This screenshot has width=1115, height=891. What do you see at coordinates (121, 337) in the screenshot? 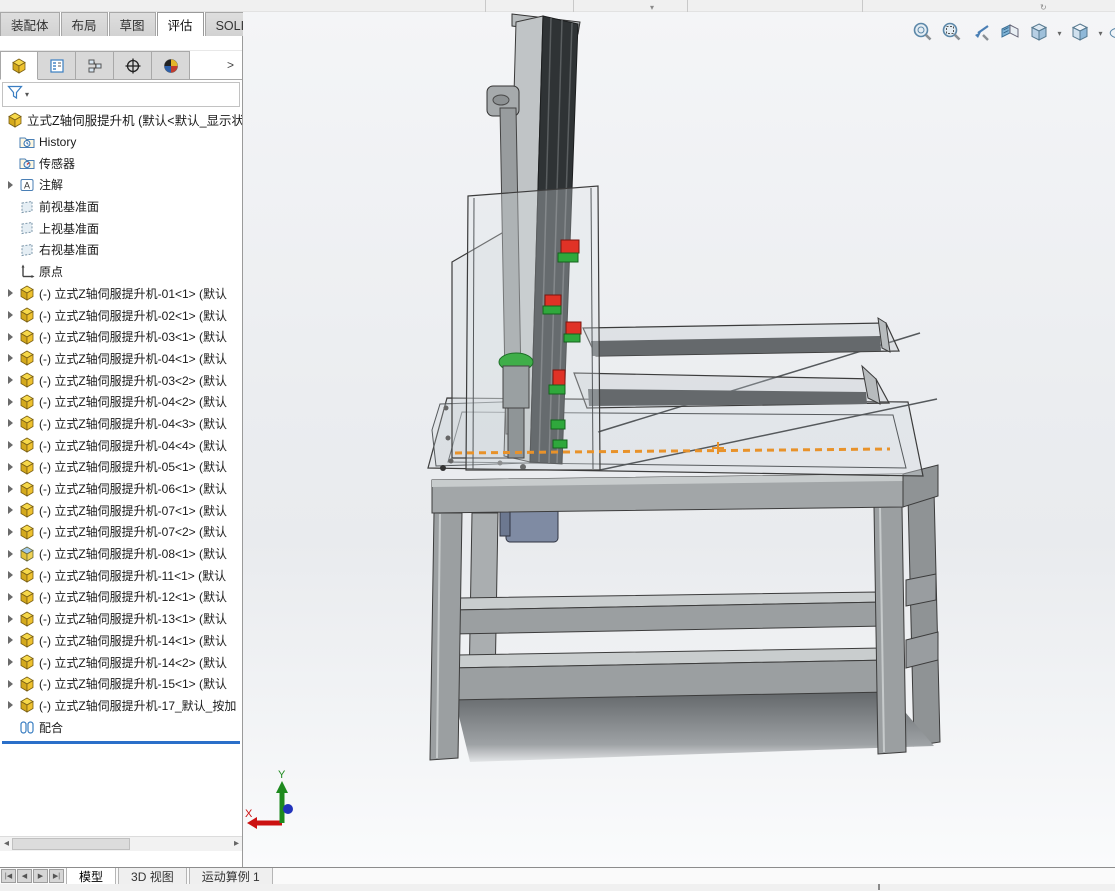
I see `tree-item: (-) 立式Z轴伺服提升机-03<1> (默认` at bounding box center [121, 337].